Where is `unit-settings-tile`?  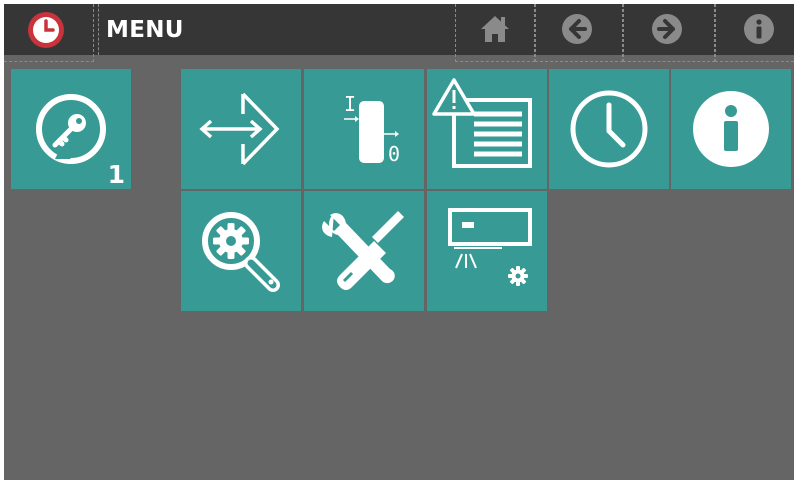
unit-settings-tile is located at coordinates (487, 251).